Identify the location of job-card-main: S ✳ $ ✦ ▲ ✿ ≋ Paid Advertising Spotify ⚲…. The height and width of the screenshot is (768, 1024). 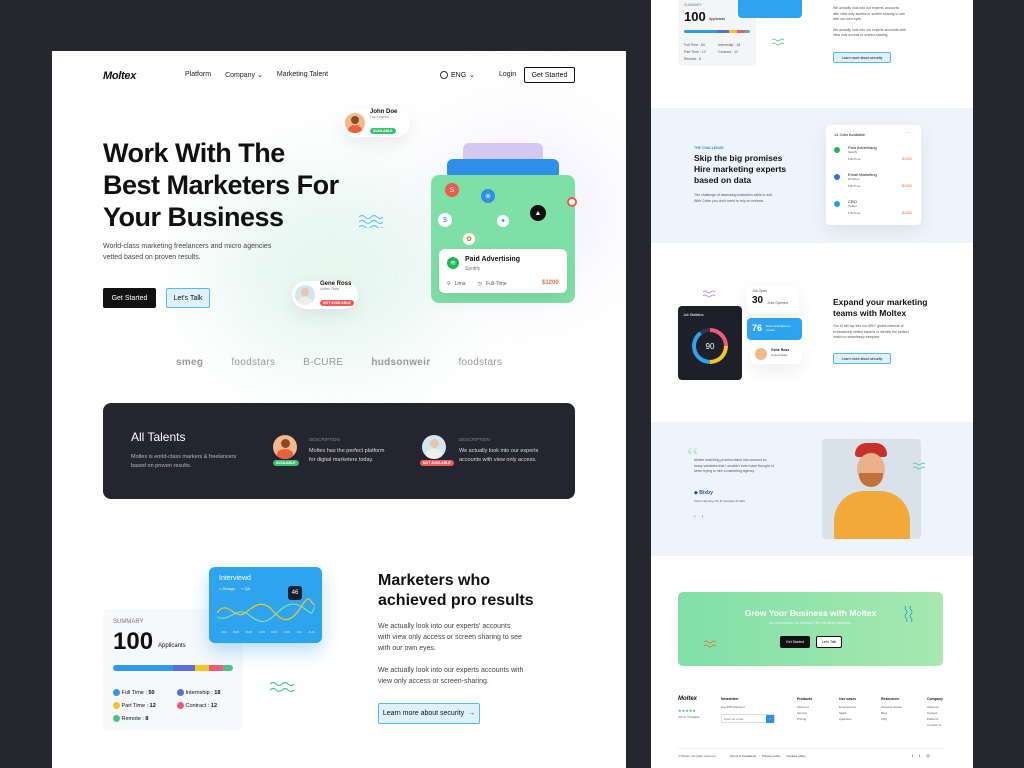
(504, 239).